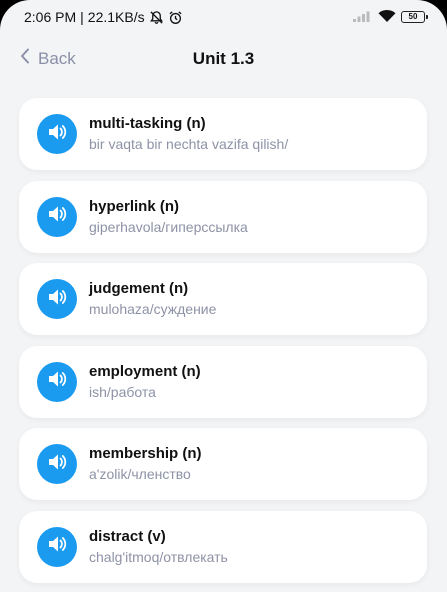 The image size is (447, 592). Describe the element at coordinates (189, 144) in the screenshot. I see `word-translation: bir vaqta bir nechta vazifa qilish/` at that location.